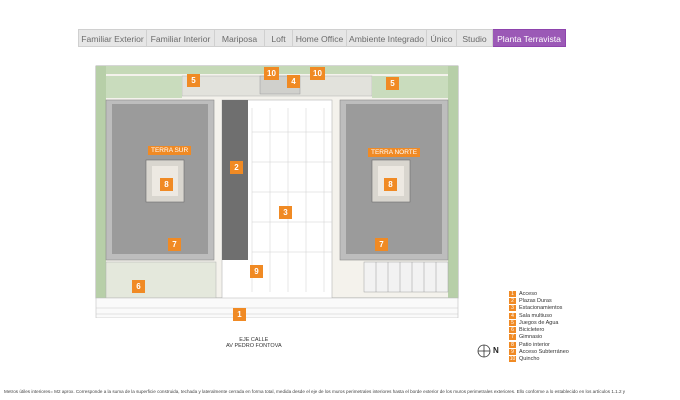 This screenshot has width=680, height=400. Describe the element at coordinates (392, 83) in the screenshot. I see `badge-5-right: 5` at that location.